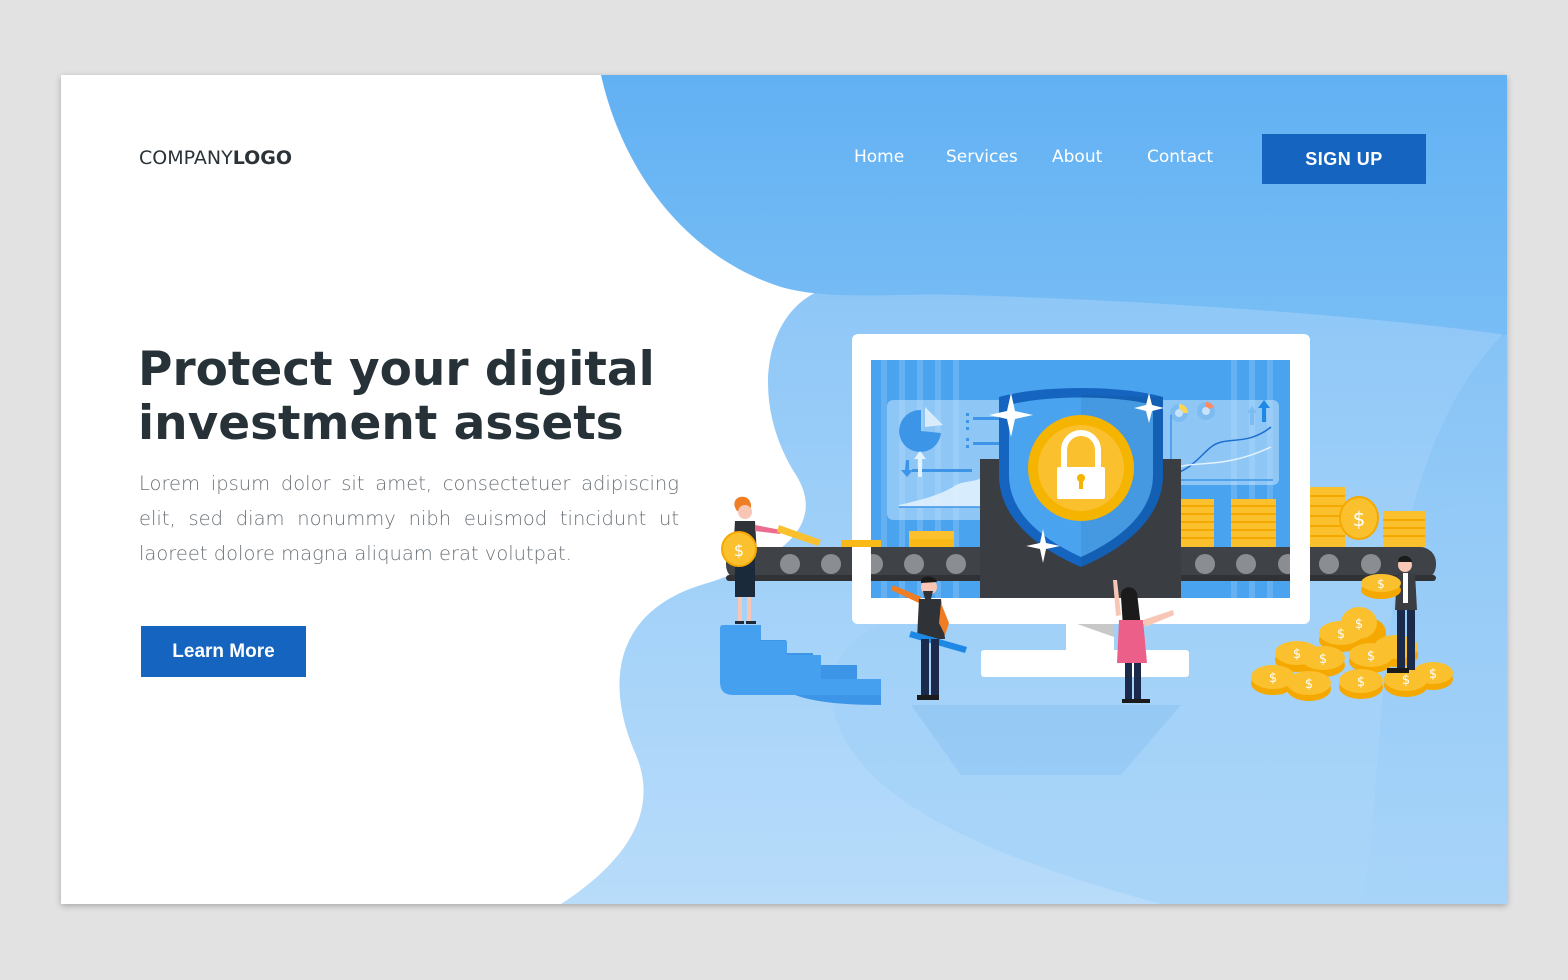 This screenshot has height=980, width=1568. Describe the element at coordinates (262, 158) in the screenshot. I see `logo-text-bold: LOGO` at that location.